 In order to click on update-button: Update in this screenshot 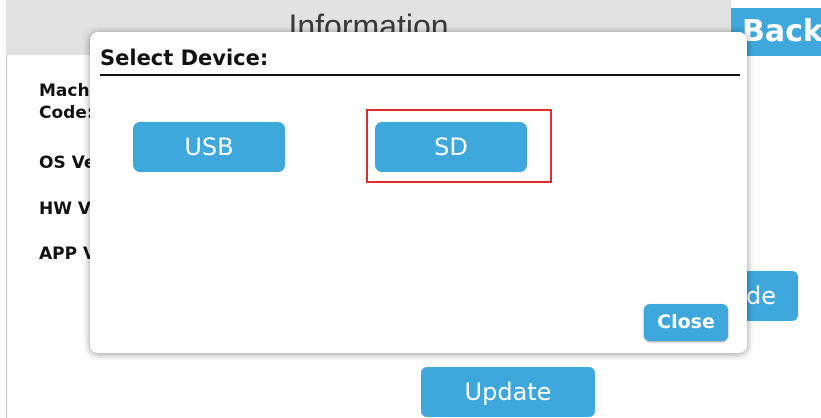, I will do `click(508, 392)`.